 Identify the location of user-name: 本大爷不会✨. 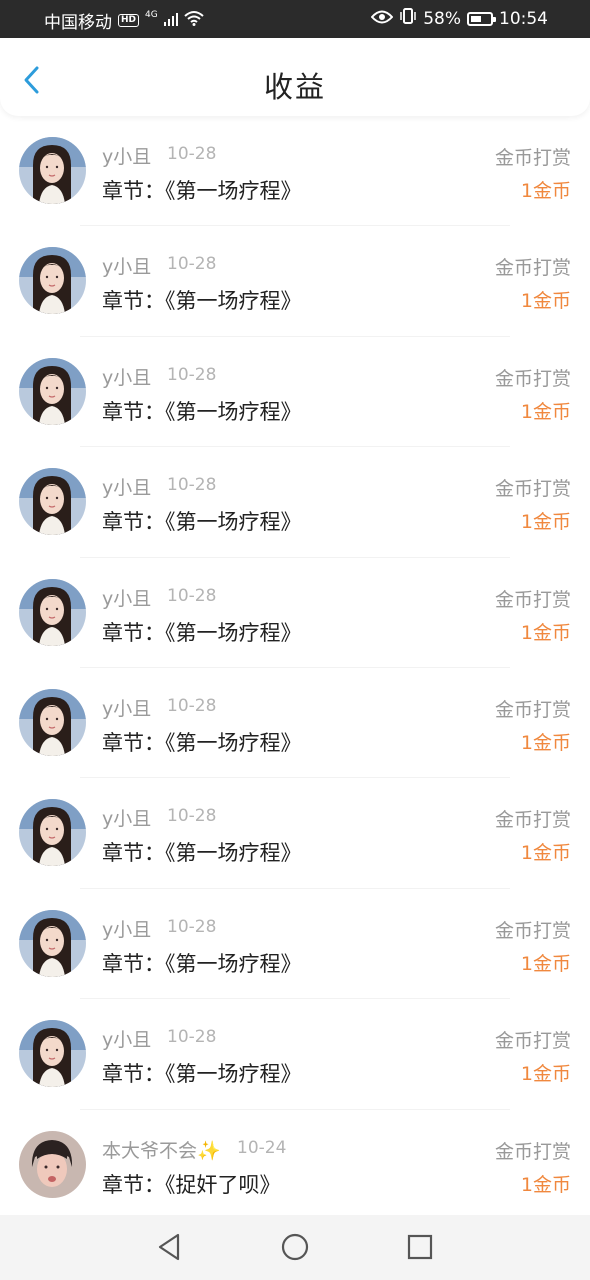
(161, 1149).